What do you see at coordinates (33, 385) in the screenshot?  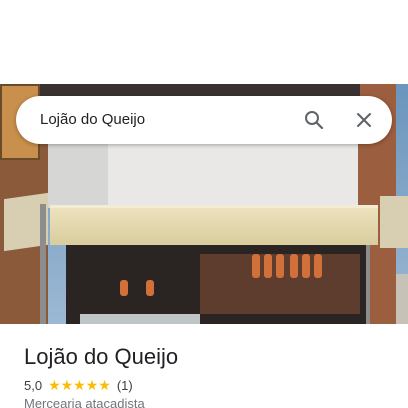 I see `rating-value: 5,0` at bounding box center [33, 385].